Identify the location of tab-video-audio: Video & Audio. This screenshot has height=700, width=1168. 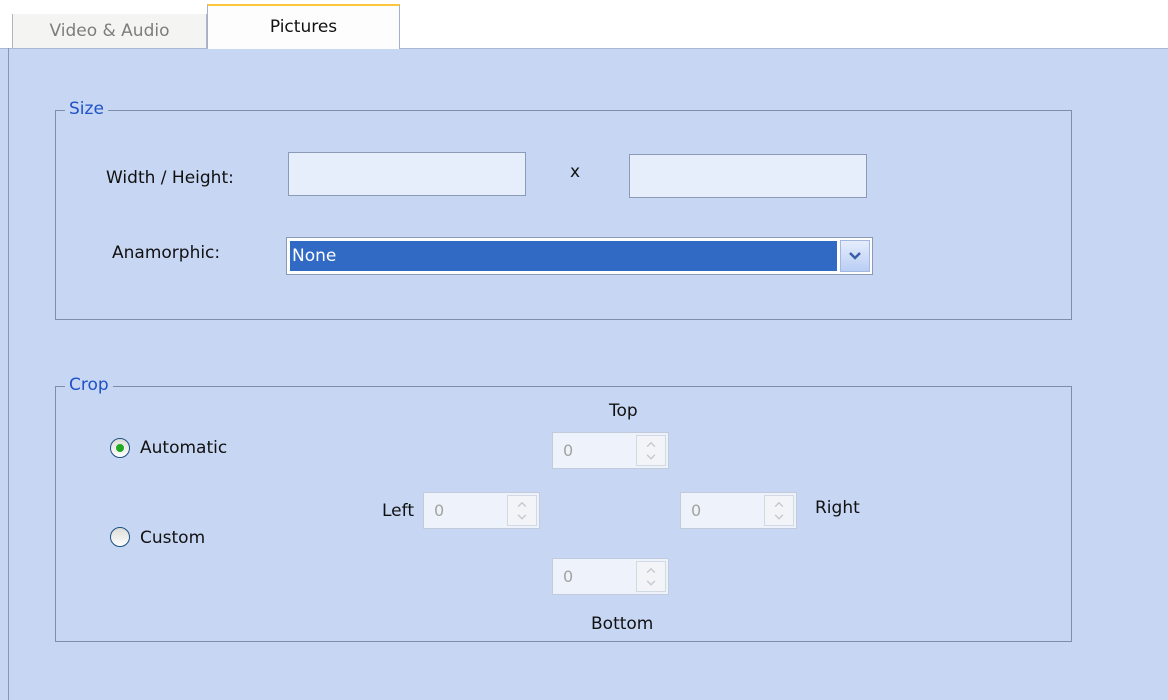
(109, 31).